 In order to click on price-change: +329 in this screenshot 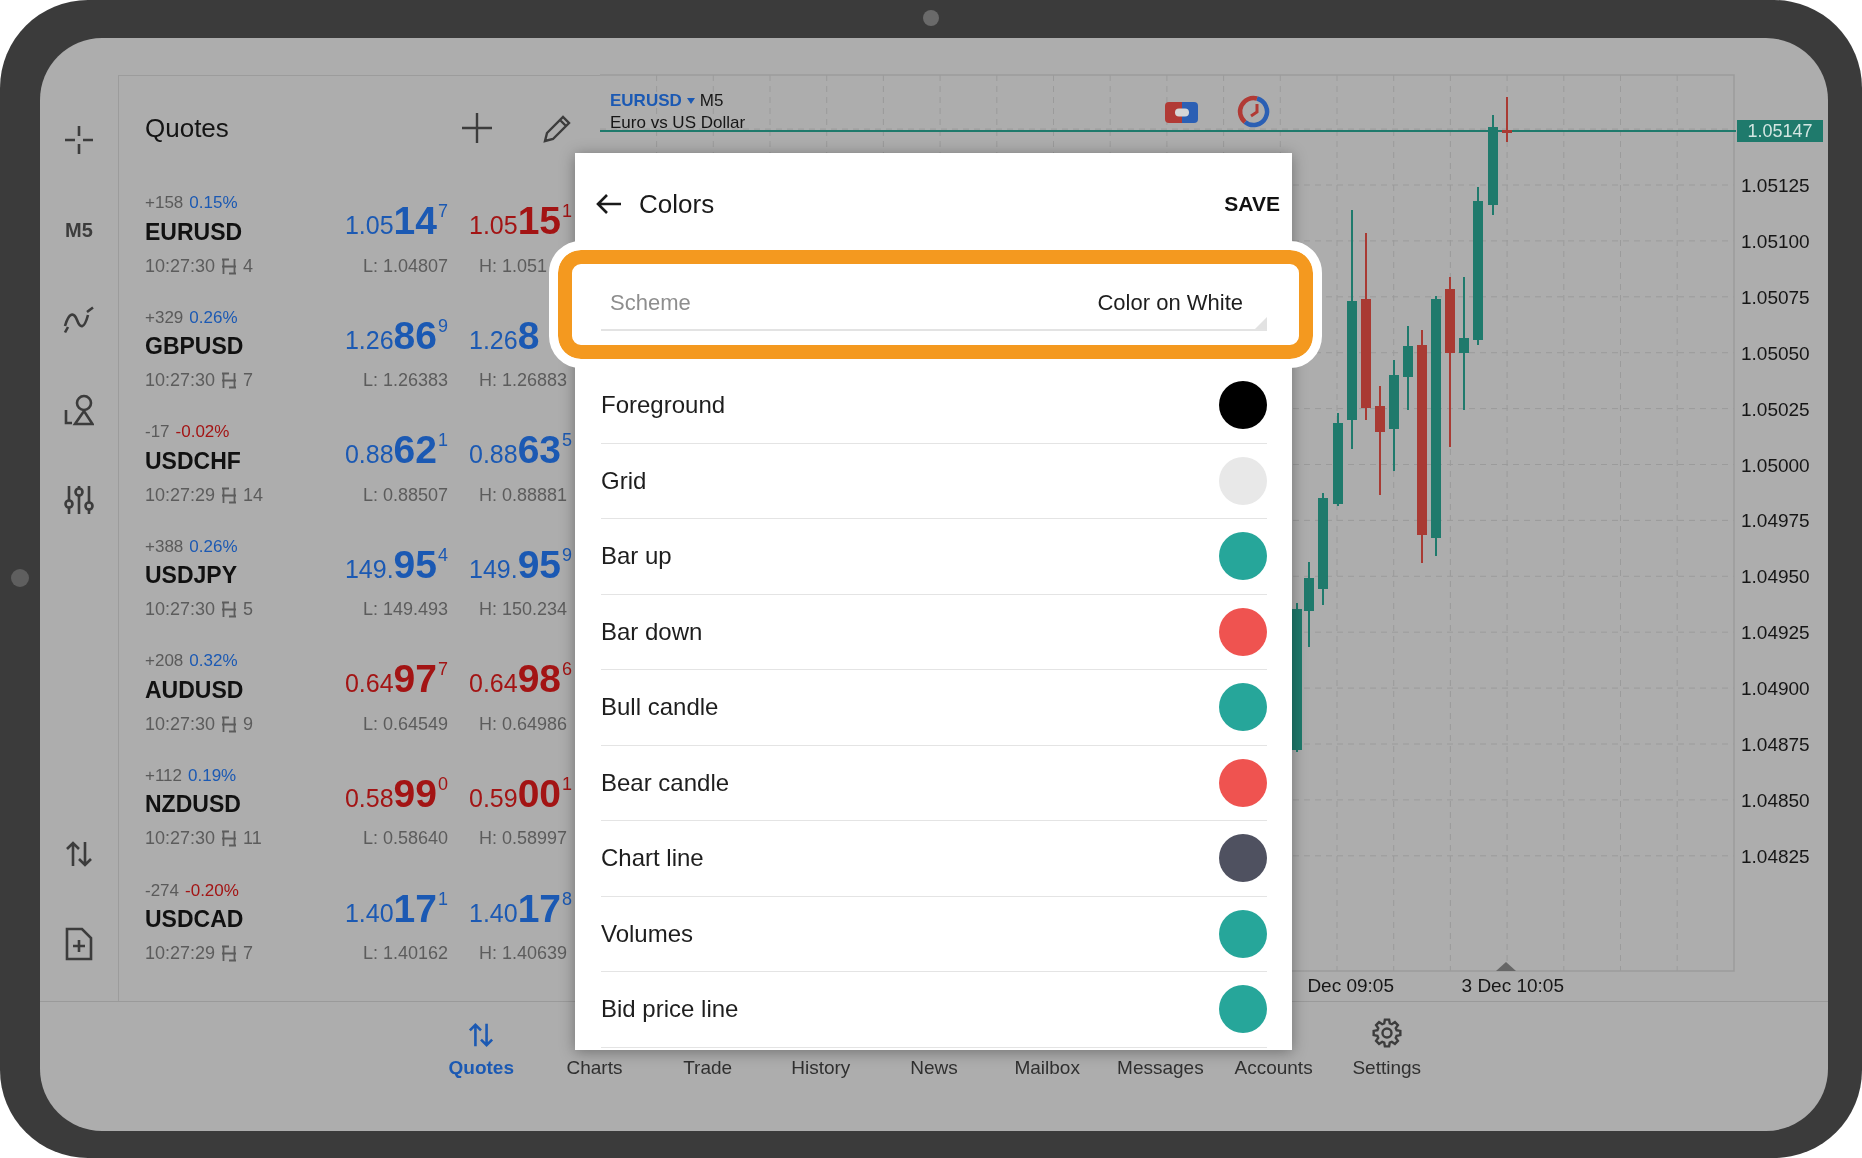, I will do `click(164, 317)`.